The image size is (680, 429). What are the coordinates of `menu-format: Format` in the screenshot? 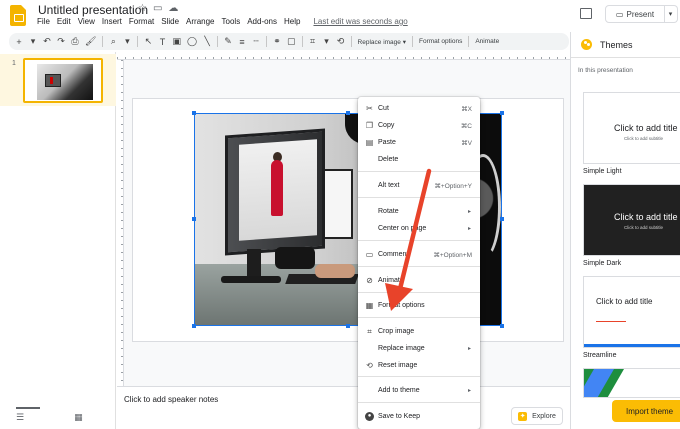 It's located at (141, 21).